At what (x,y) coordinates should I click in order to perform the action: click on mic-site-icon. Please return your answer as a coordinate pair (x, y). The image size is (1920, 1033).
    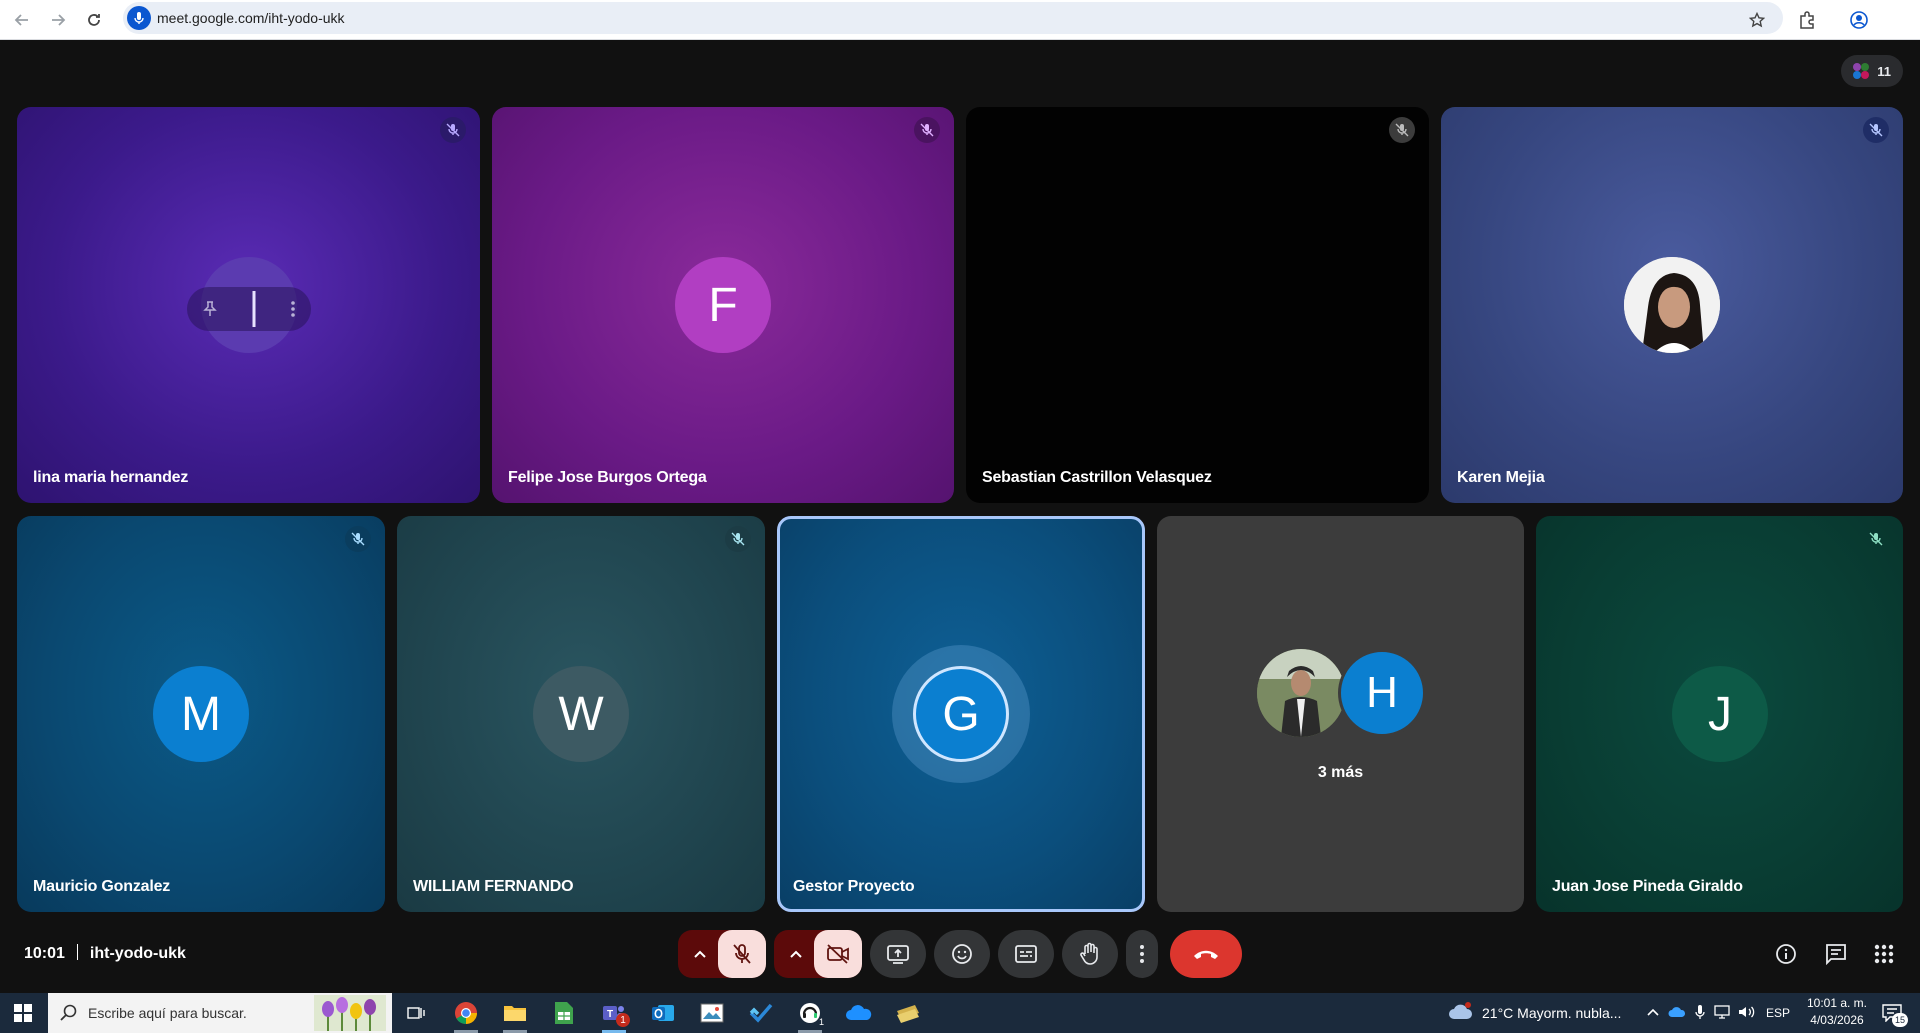
    Looking at the image, I should click on (139, 18).